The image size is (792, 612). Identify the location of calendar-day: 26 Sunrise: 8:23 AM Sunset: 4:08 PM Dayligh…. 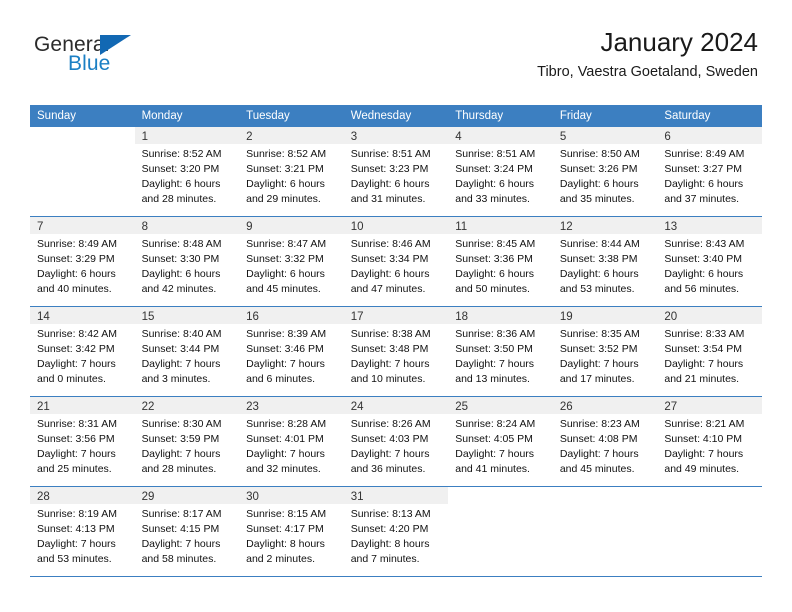
(605, 442).